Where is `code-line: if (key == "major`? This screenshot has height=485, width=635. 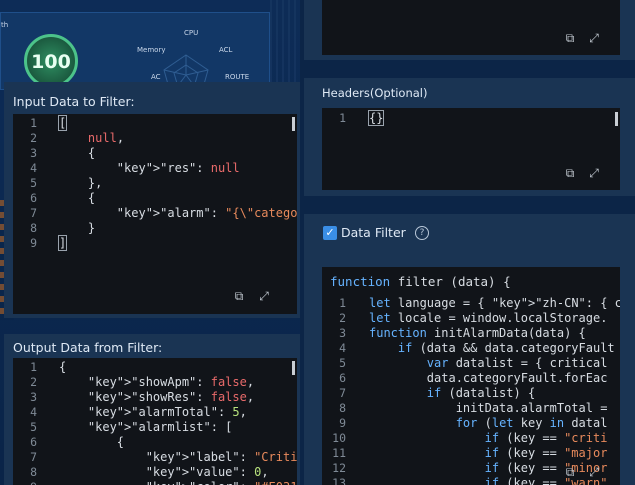 code-line: if (key == "major is located at coordinates (546, 453).